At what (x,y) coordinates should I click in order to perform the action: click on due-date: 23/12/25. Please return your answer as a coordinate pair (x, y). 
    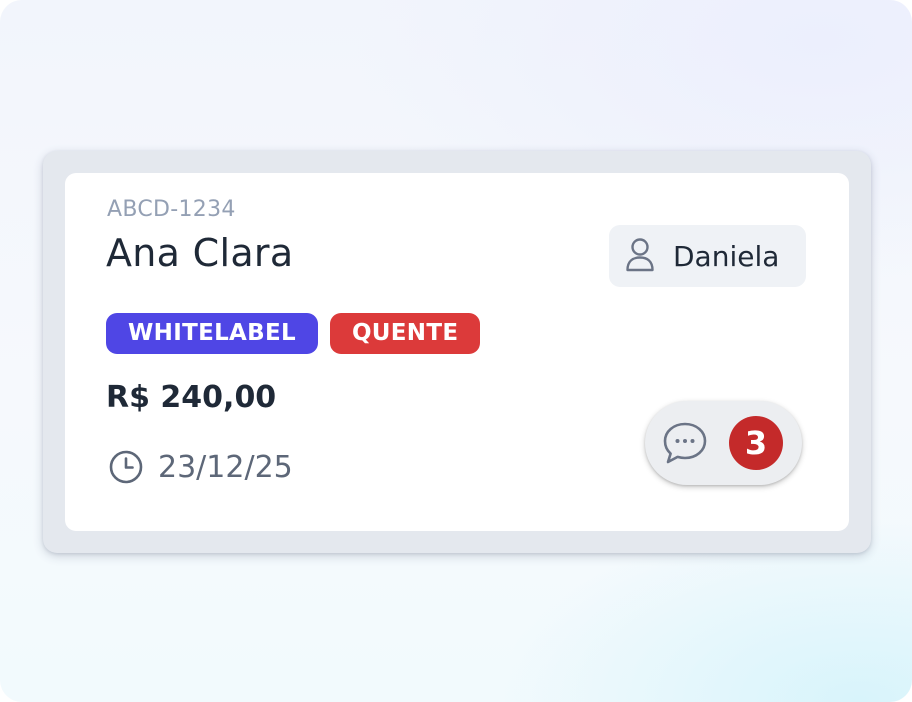
    Looking at the image, I should click on (200, 467).